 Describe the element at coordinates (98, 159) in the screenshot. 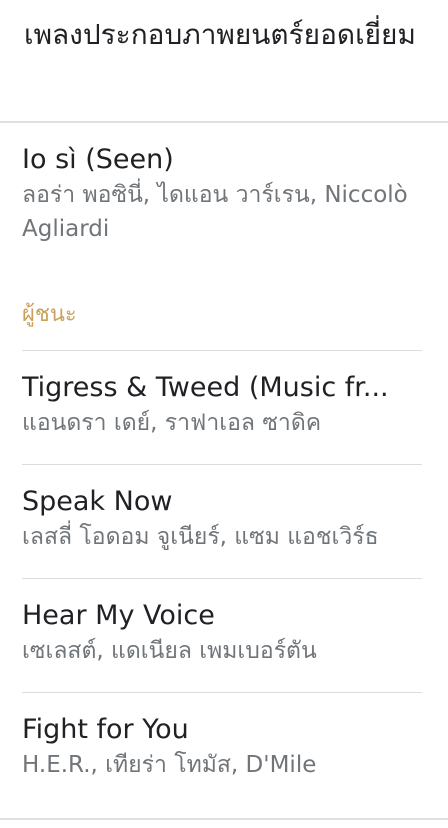

I see `song-title: Io sì (Seen)` at that location.